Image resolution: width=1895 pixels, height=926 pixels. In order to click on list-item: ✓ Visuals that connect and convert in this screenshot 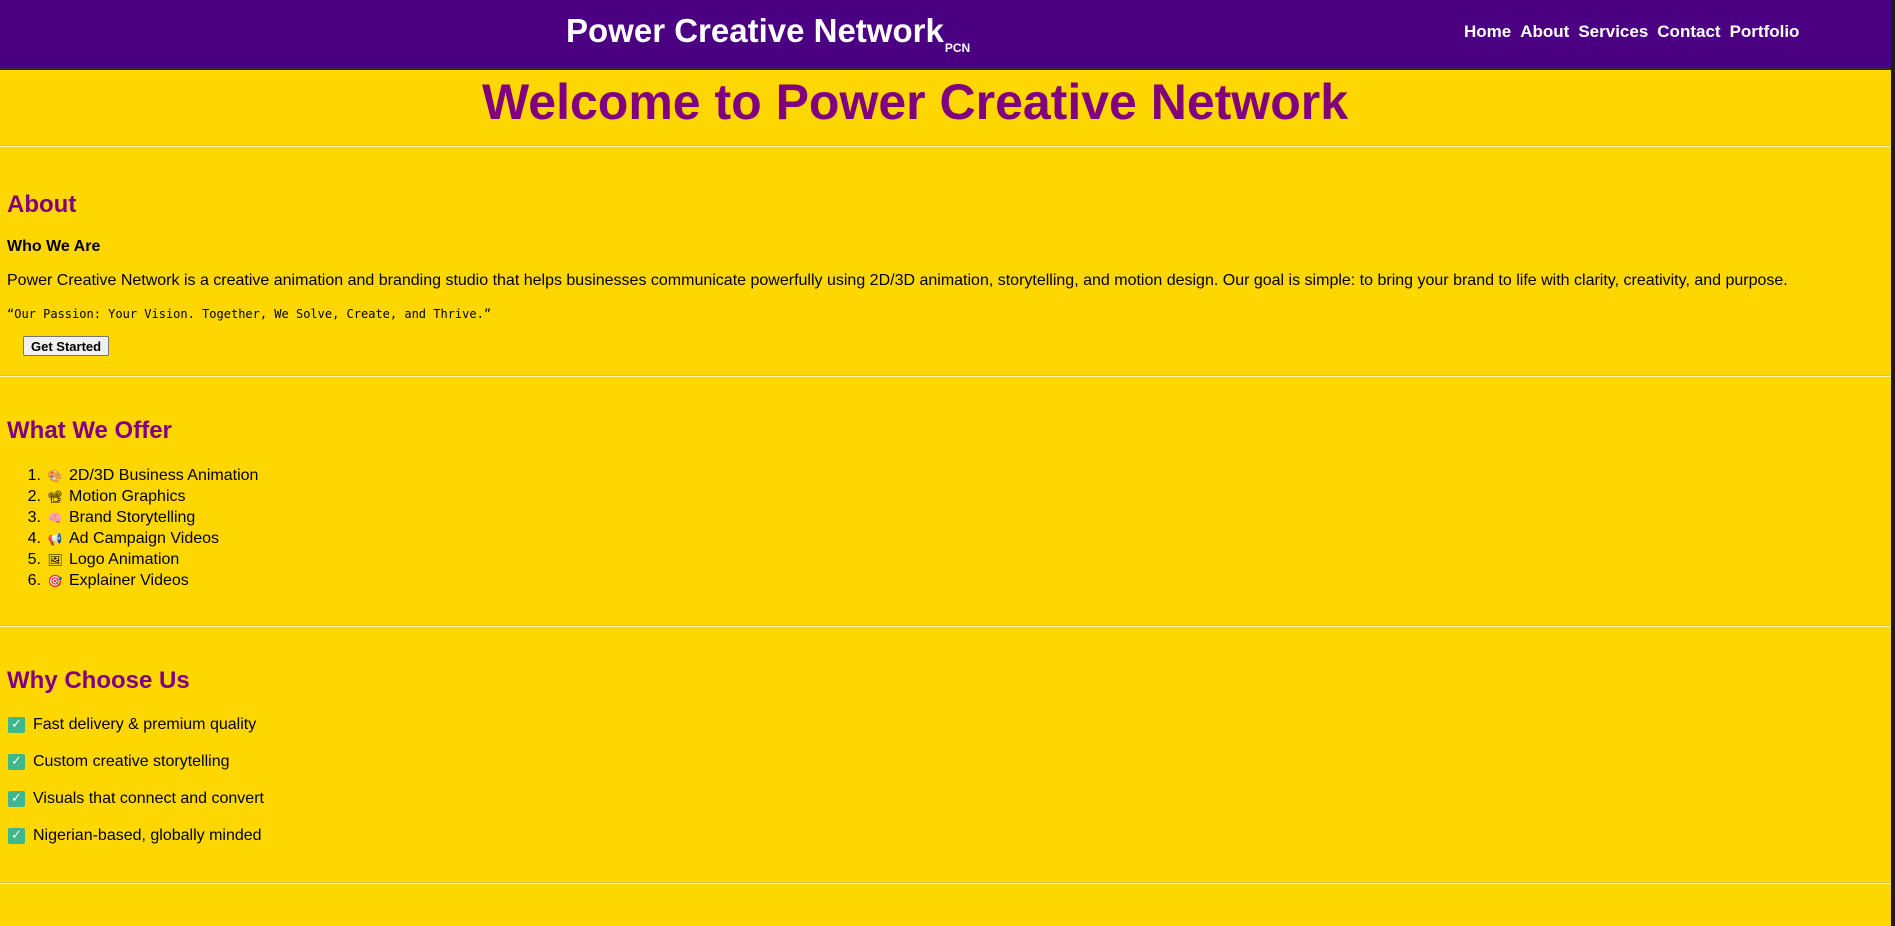, I will do `click(136, 799)`.